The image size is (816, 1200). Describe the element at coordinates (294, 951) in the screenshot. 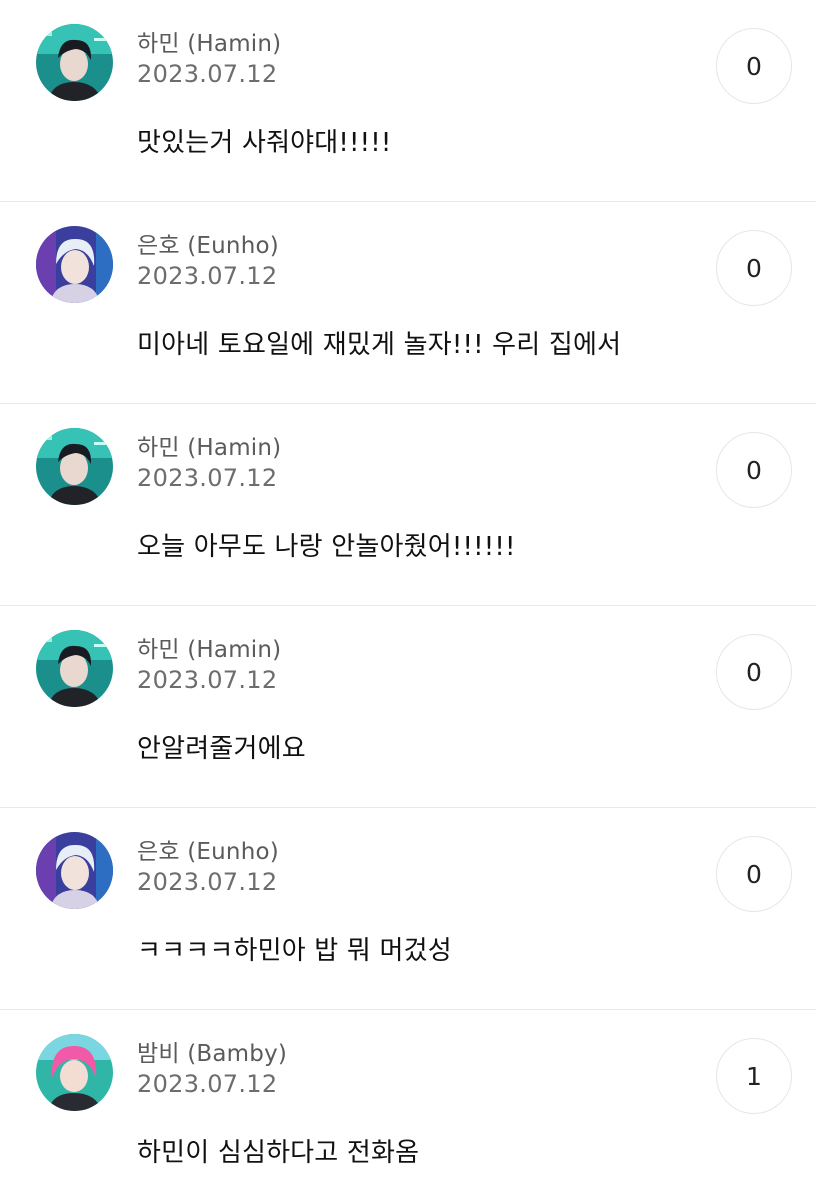

I see `comment-text: ㅋㅋㅋㅋ하민아 밥 뭐 머겄성` at that location.